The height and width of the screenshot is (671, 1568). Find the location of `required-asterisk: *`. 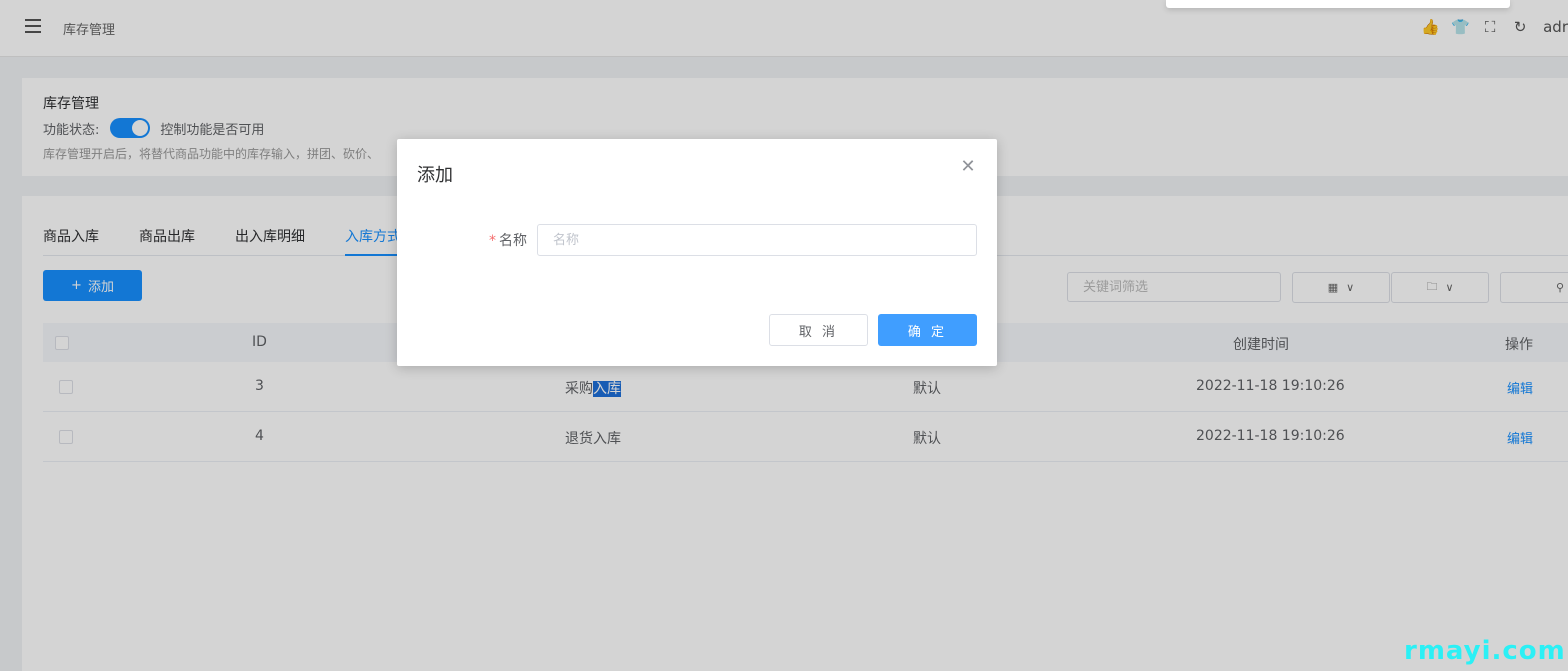

required-asterisk: * is located at coordinates (492, 241).